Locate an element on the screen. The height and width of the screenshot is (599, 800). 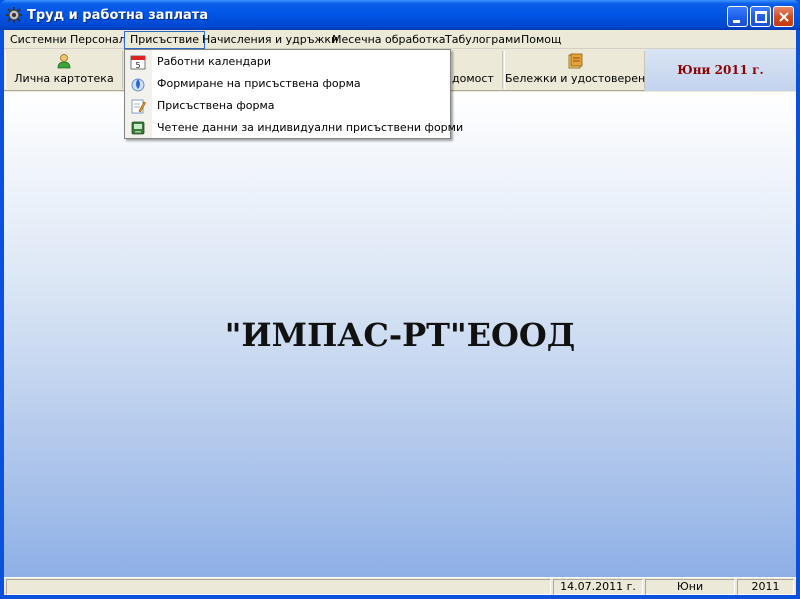
calendar-icon: 5 is located at coordinates (138, 62).